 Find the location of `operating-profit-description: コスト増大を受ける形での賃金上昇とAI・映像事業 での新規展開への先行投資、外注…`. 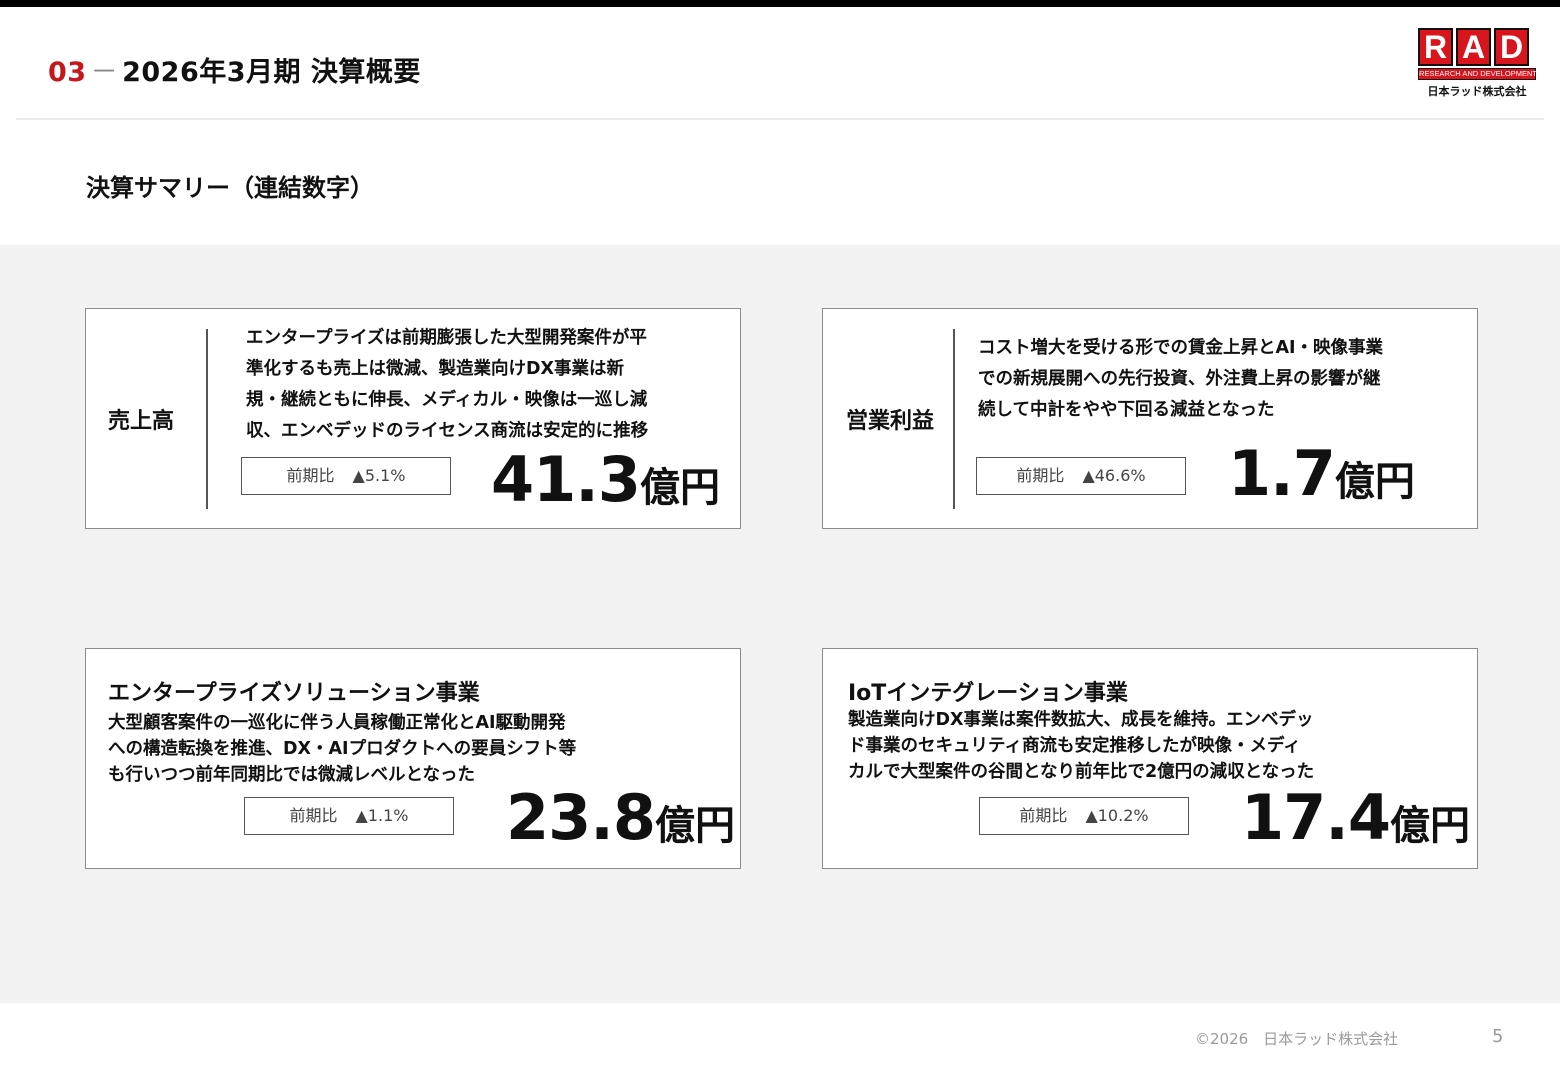

operating-profit-description: コスト増大を受ける形での賃金上昇とAI・映像事業 での新規展開への先行投資、外注… is located at coordinates (1181, 379).